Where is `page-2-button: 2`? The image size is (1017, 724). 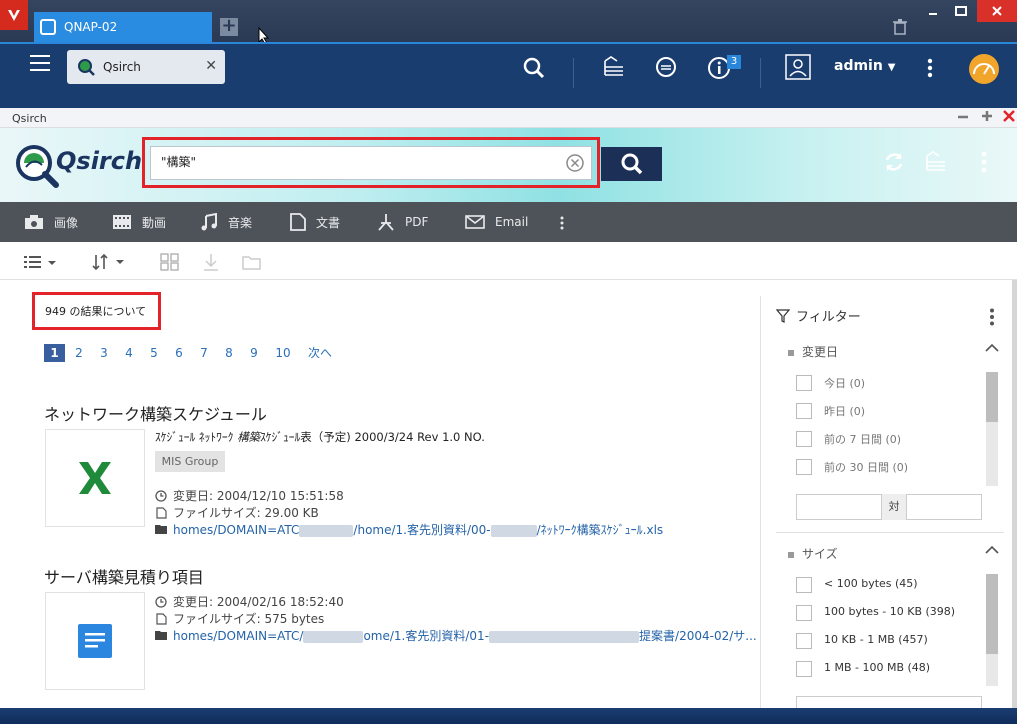
page-2-button: 2 is located at coordinates (79, 353).